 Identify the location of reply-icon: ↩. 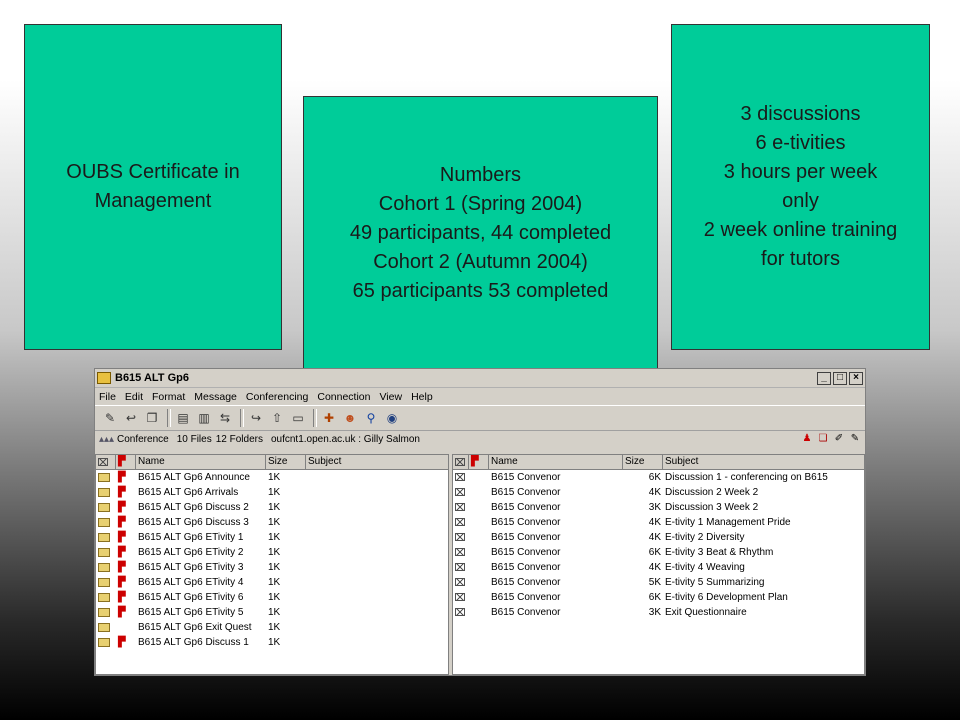
(131, 418).